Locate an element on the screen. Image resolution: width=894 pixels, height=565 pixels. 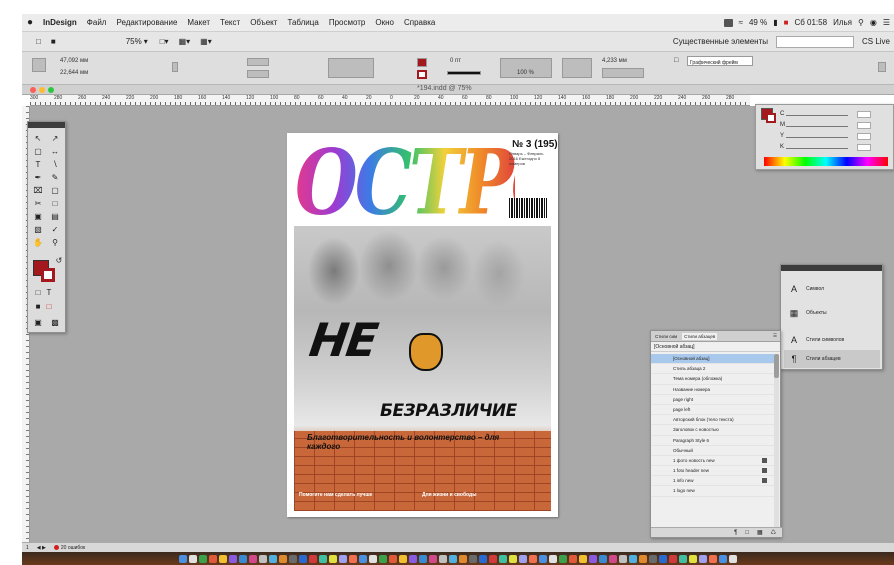
selection-tool-icon: ↖ is located at coordinates (38, 139).